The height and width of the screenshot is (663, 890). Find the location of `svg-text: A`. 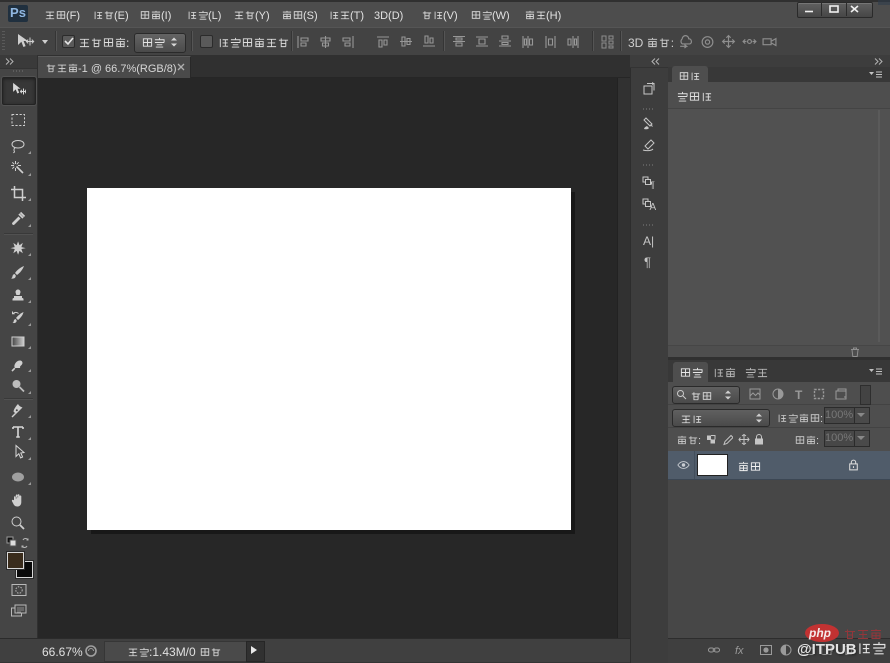

svg-text: A is located at coordinates (653, 207).